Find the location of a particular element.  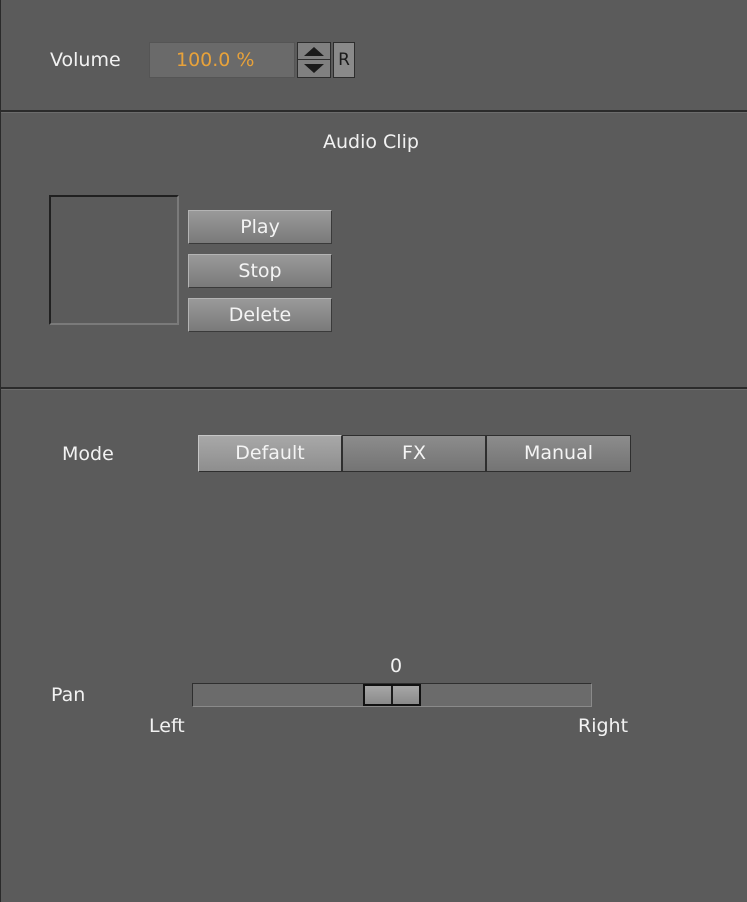

delete-button: Delete is located at coordinates (260, 315).